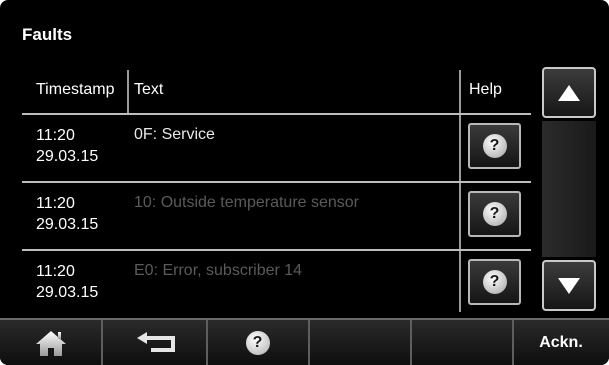 The image size is (609, 365). I want to click on fault-text: 0F: Service, so click(174, 134).